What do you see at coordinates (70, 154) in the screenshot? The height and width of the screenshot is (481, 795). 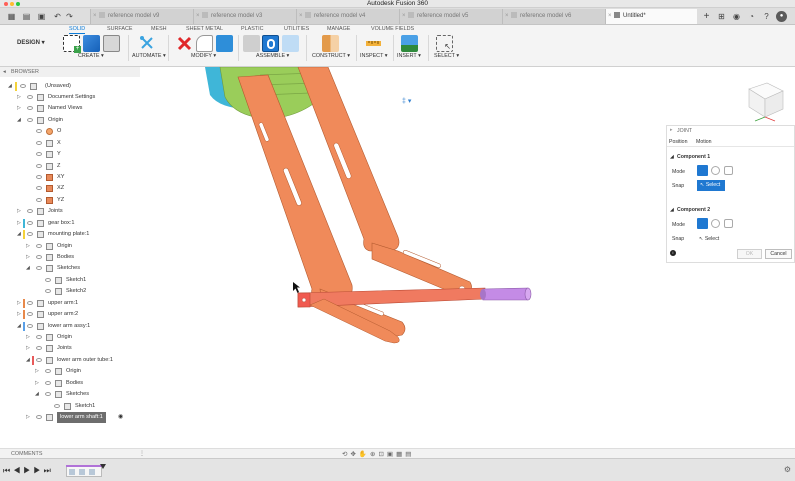 I see `browser-tree-row: Y` at bounding box center [70, 154].